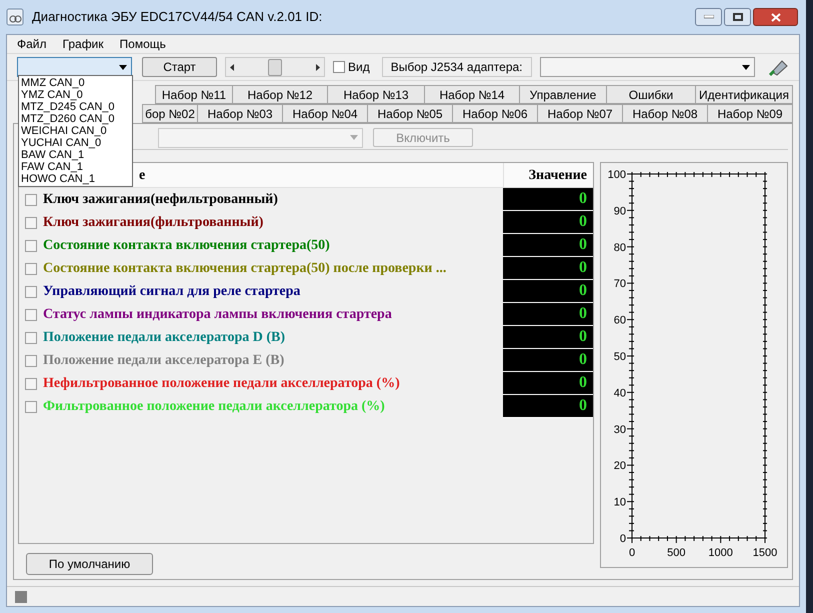 The width and height of the screenshot is (813, 613). What do you see at coordinates (32, 44) in the screenshot?
I see `menu-item: Файл` at bounding box center [32, 44].